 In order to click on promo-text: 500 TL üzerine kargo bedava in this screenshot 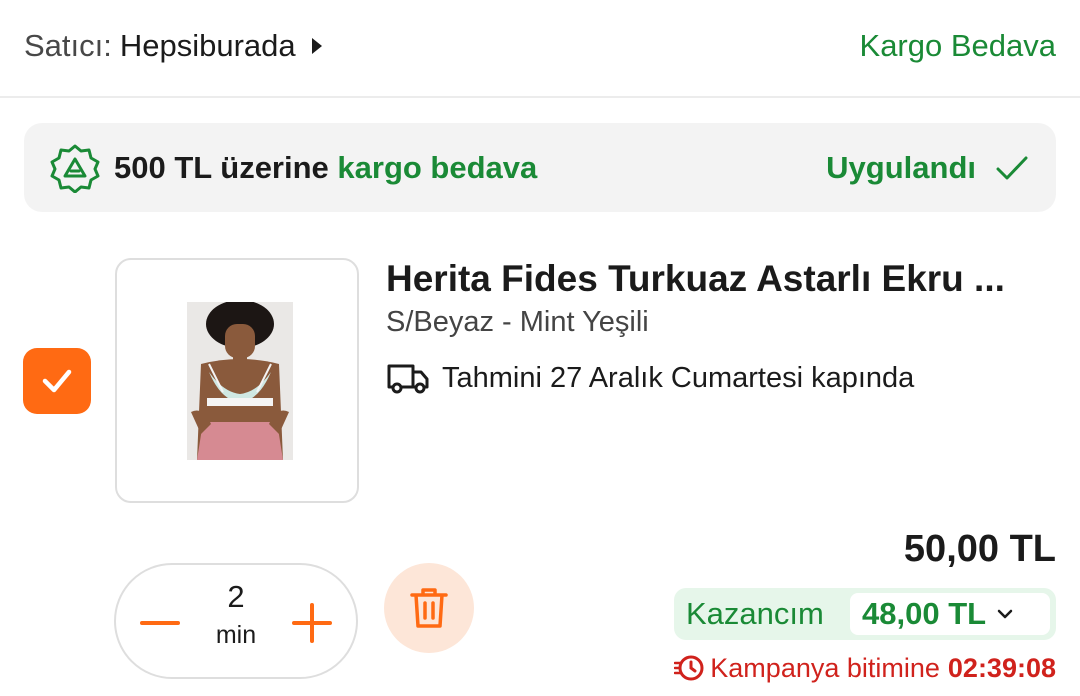, I will do `click(325, 167)`.